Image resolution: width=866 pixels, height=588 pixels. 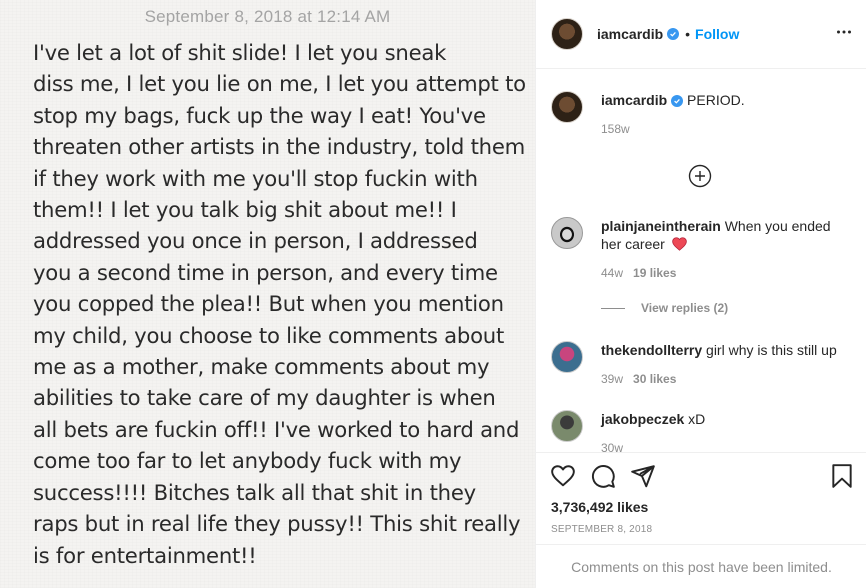 What do you see at coordinates (603, 476) in the screenshot?
I see `comment-icon` at bounding box center [603, 476].